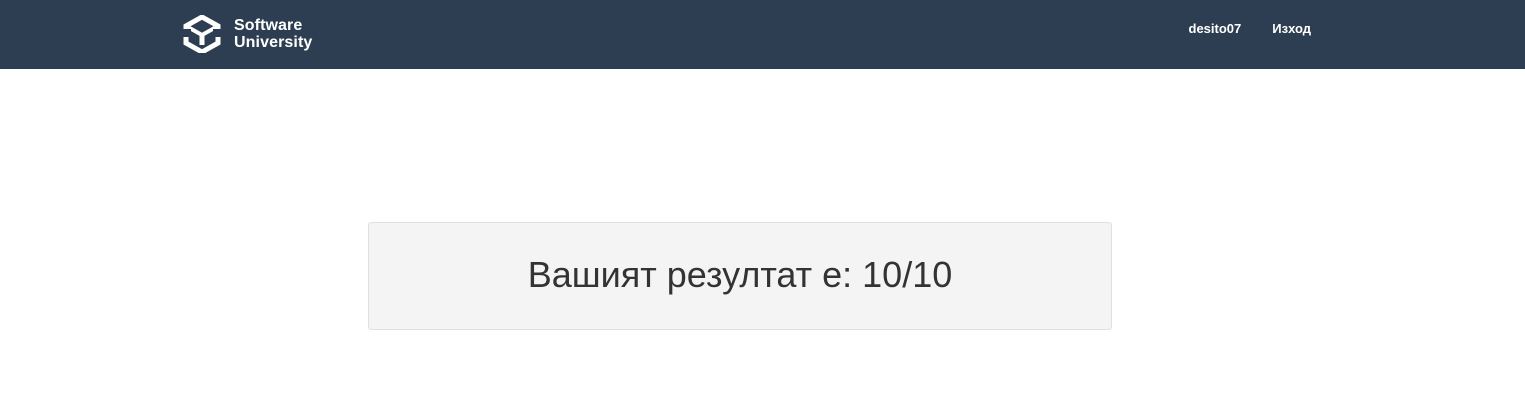  I want to click on result-panel: Вашият резултат е: 10/10, so click(740, 276).